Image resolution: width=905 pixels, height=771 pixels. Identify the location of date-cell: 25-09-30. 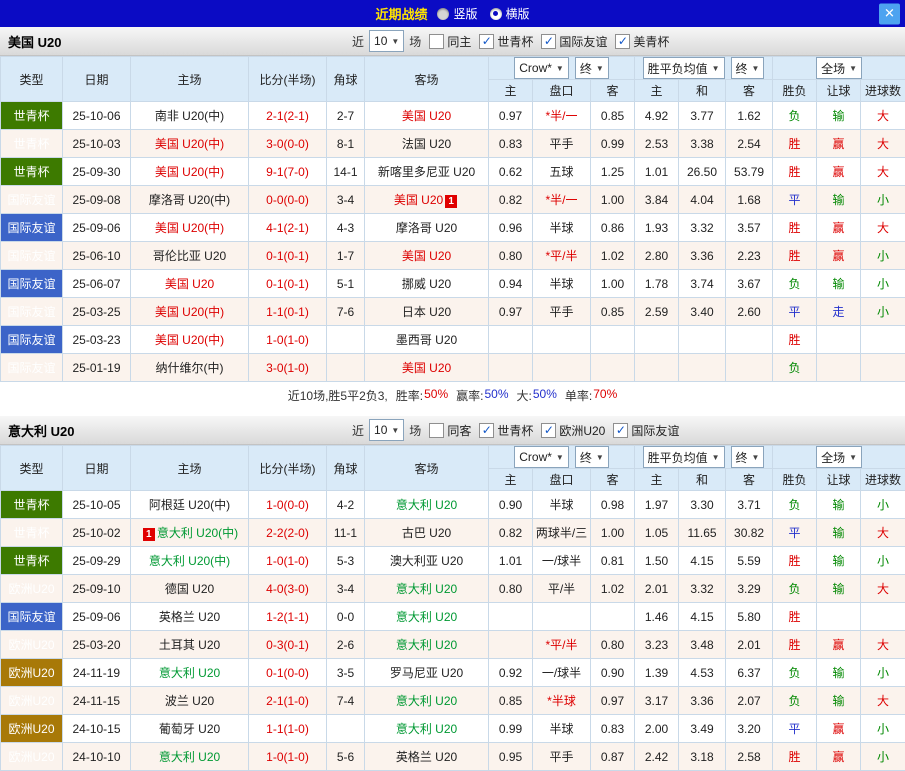
(97, 172).